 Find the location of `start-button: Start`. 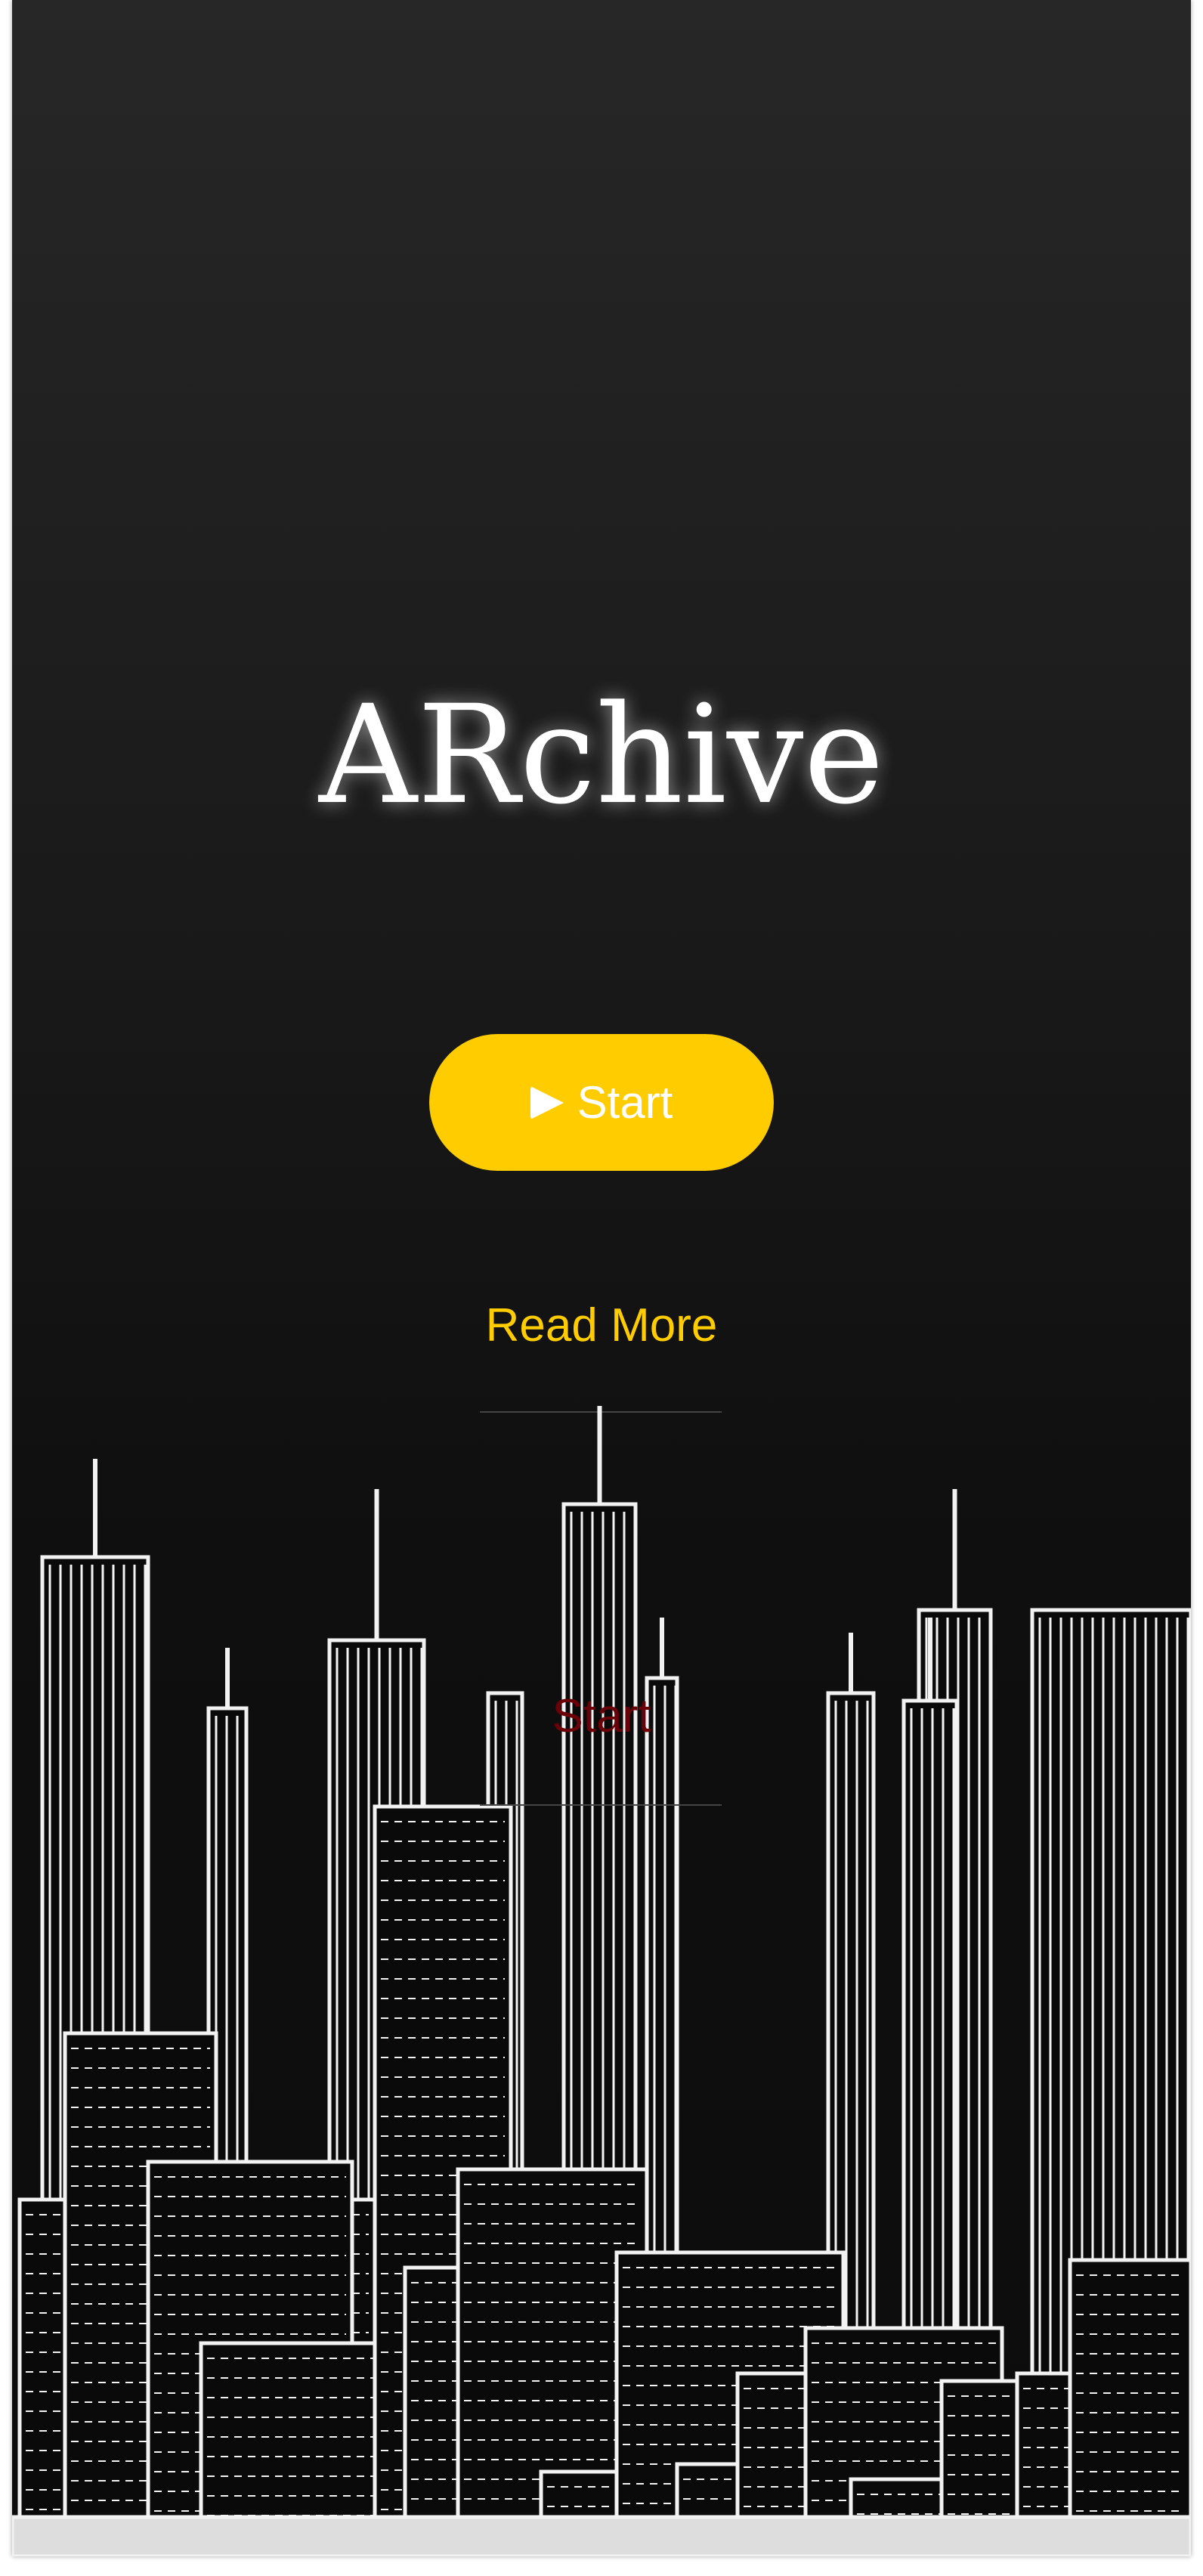

start-button: Start is located at coordinates (602, 1102).